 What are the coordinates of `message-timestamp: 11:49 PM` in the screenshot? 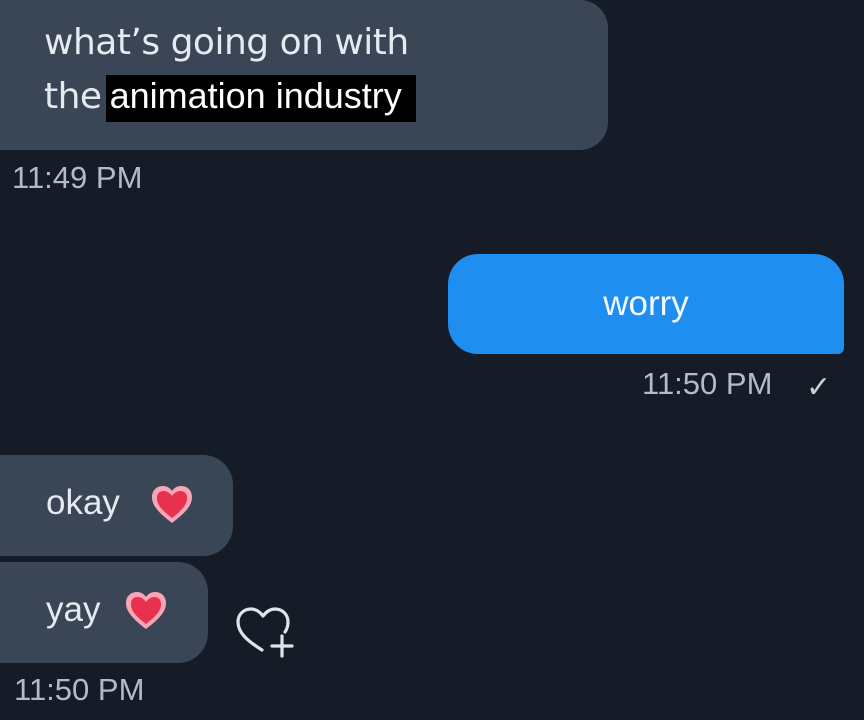 It's located at (77, 177).